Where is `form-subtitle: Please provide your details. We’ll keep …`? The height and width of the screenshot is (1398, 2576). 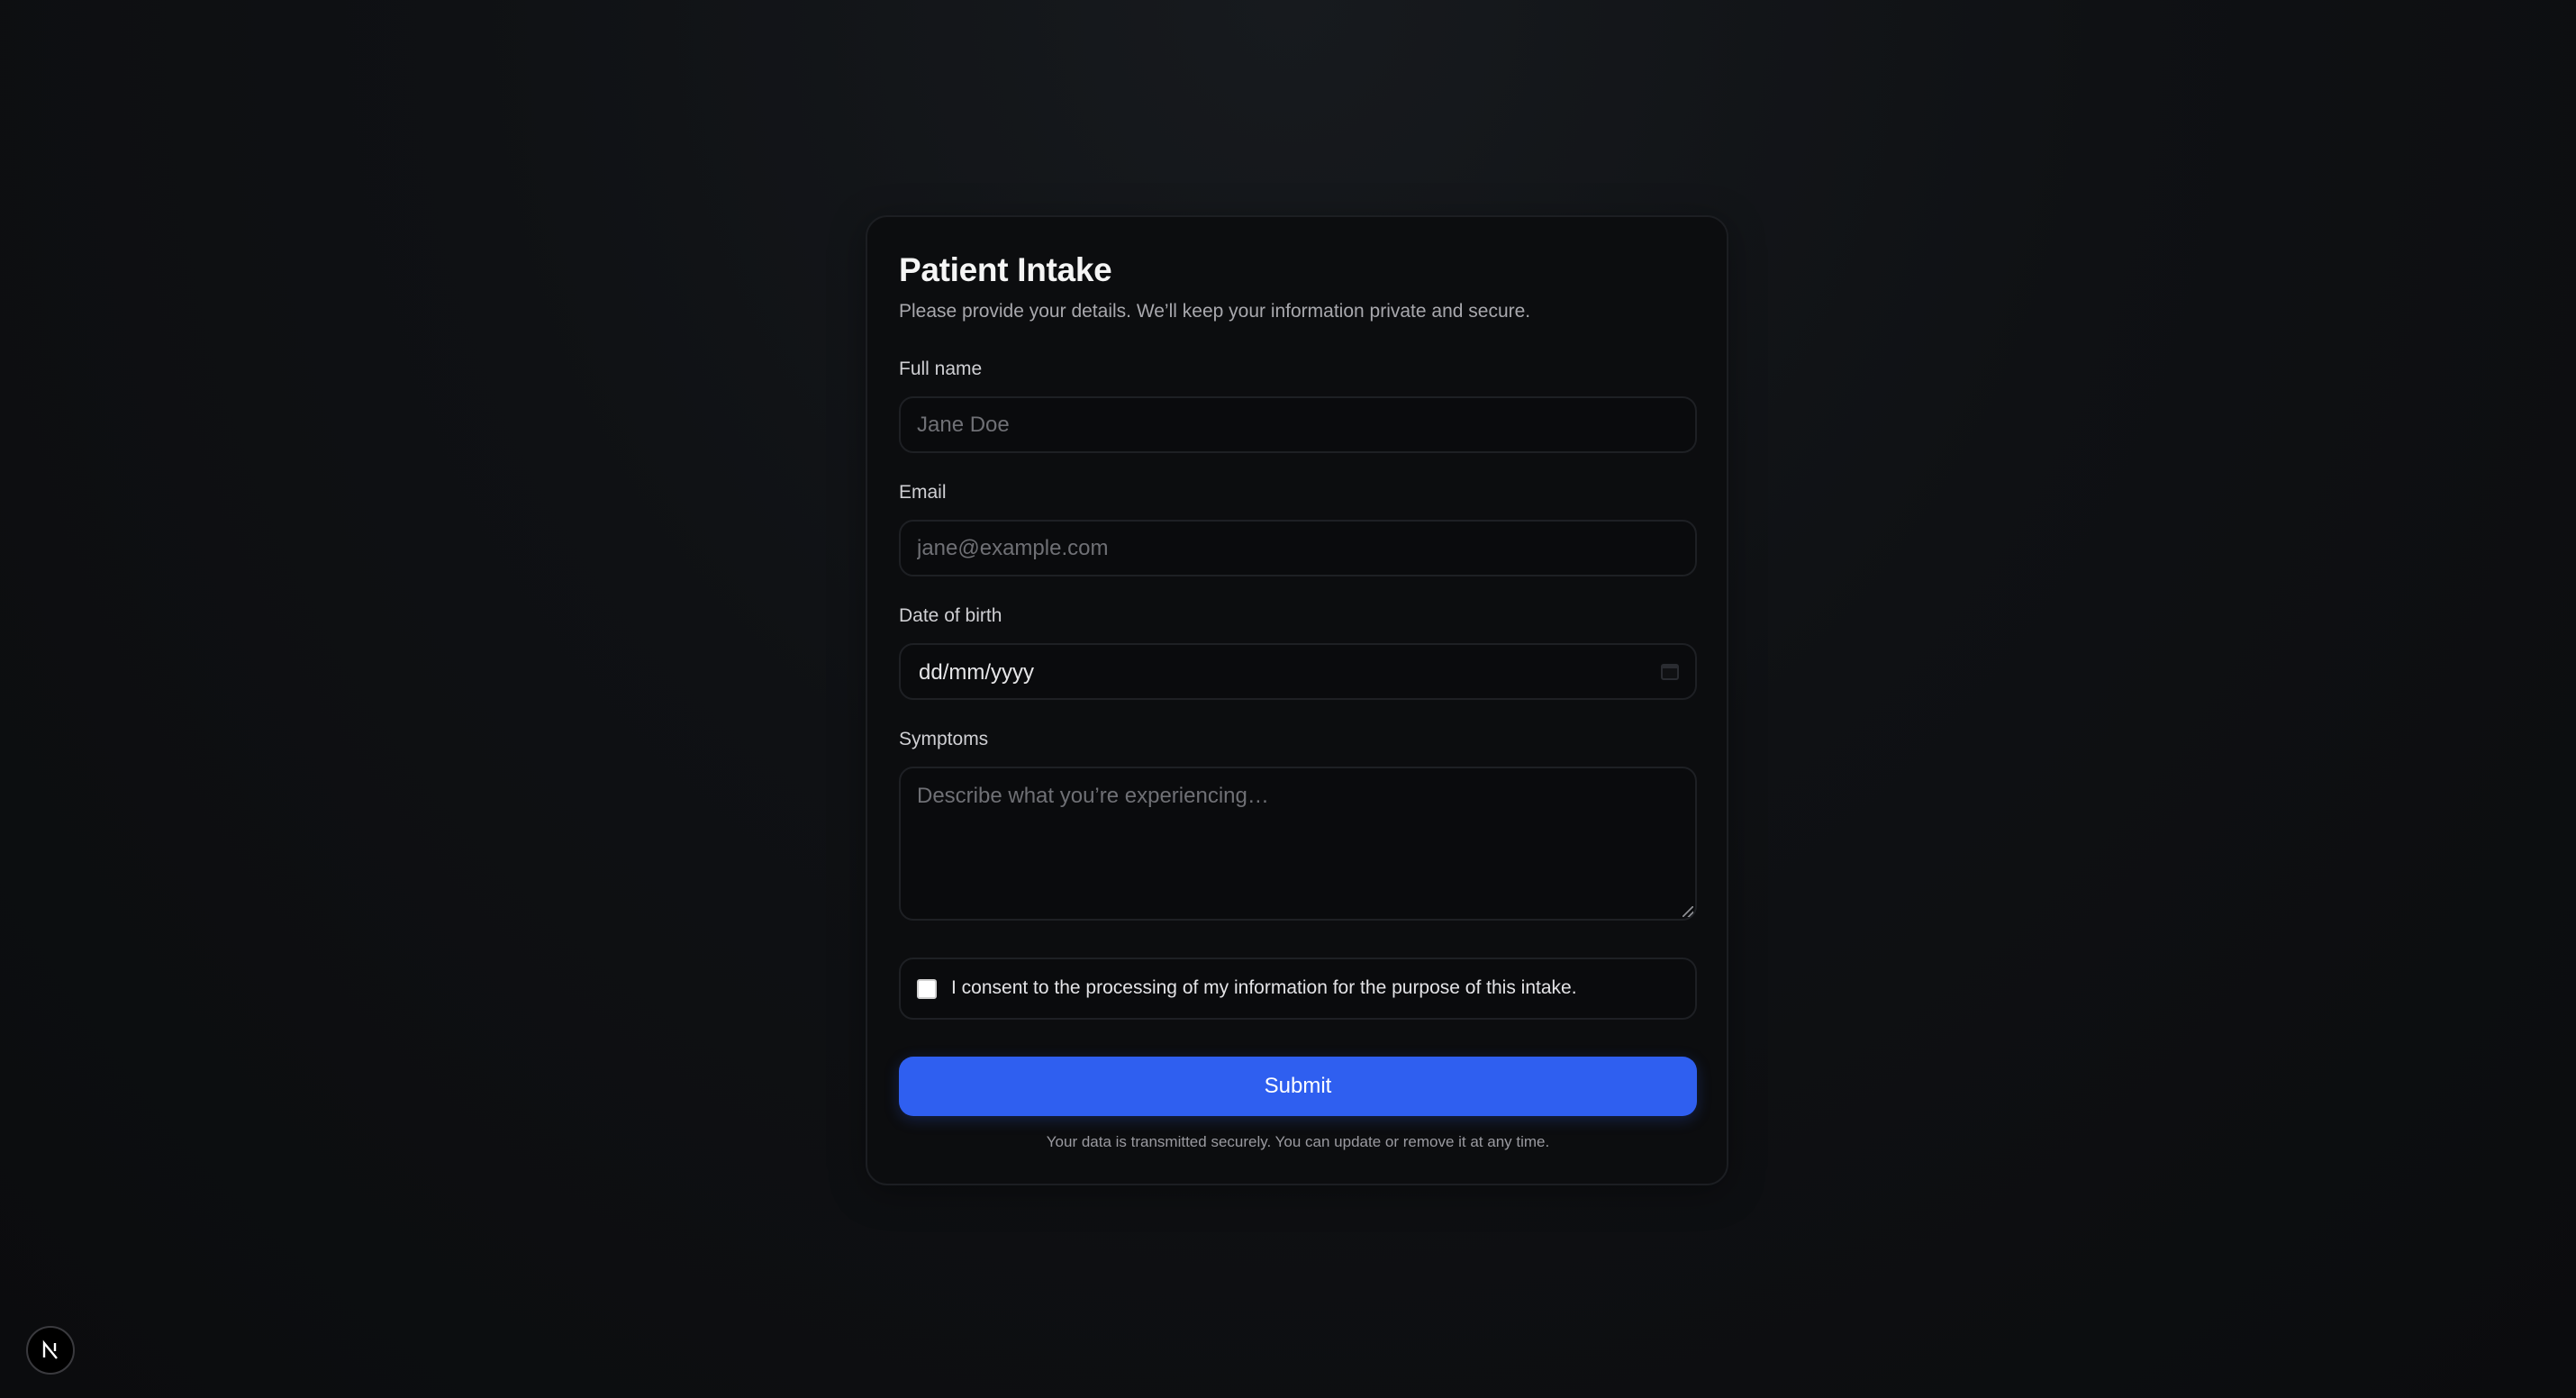
form-subtitle: Please provide your details. We’ll keep … is located at coordinates (1215, 312).